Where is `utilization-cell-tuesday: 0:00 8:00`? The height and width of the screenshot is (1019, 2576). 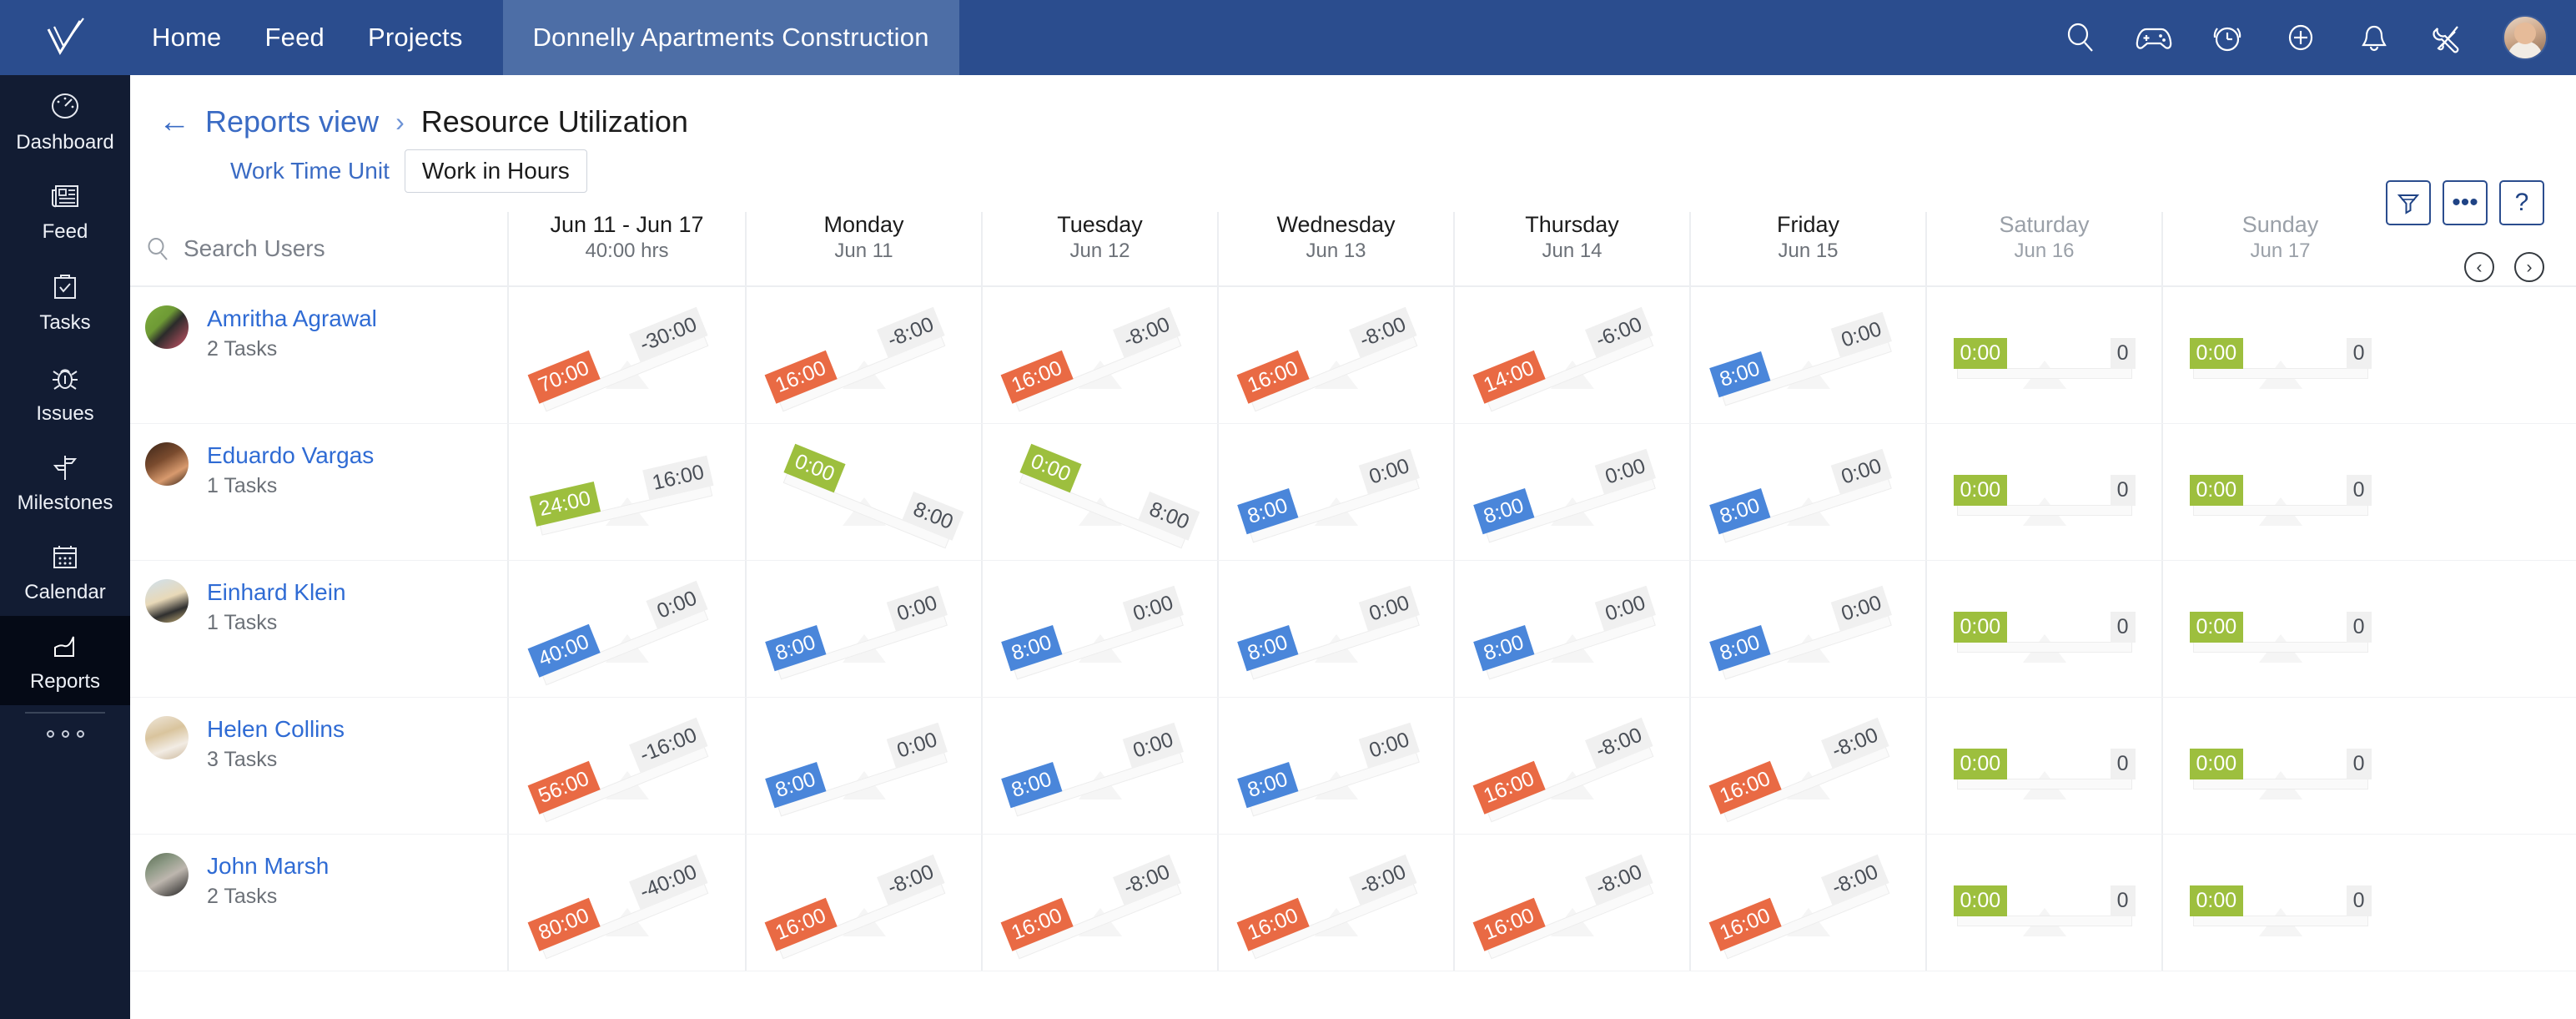 utilization-cell-tuesday: 0:00 8:00 is located at coordinates (1099, 492).